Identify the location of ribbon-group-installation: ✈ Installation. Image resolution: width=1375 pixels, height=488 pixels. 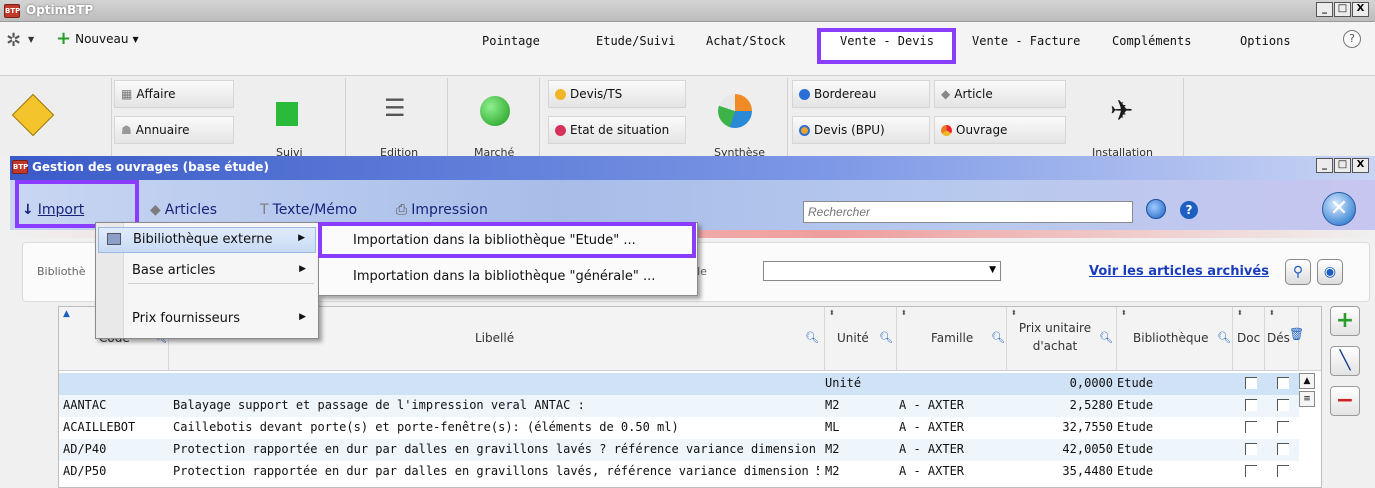
(1127, 118).